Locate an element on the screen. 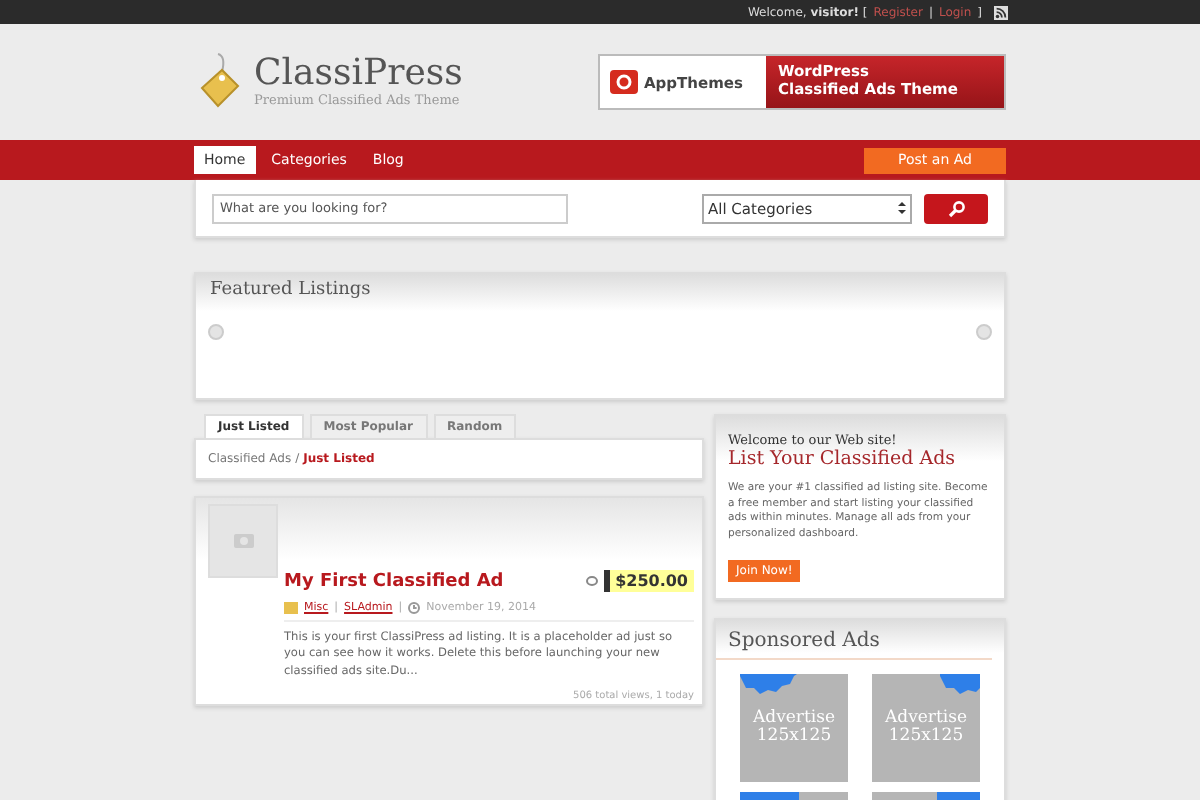  dropdown-arrows-icon is located at coordinates (902, 208).